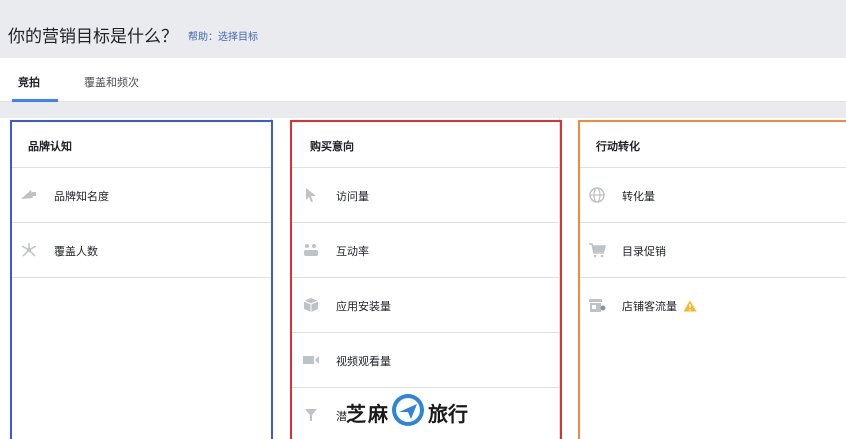  What do you see at coordinates (311, 250) in the screenshot?
I see `engagement-icon` at bounding box center [311, 250].